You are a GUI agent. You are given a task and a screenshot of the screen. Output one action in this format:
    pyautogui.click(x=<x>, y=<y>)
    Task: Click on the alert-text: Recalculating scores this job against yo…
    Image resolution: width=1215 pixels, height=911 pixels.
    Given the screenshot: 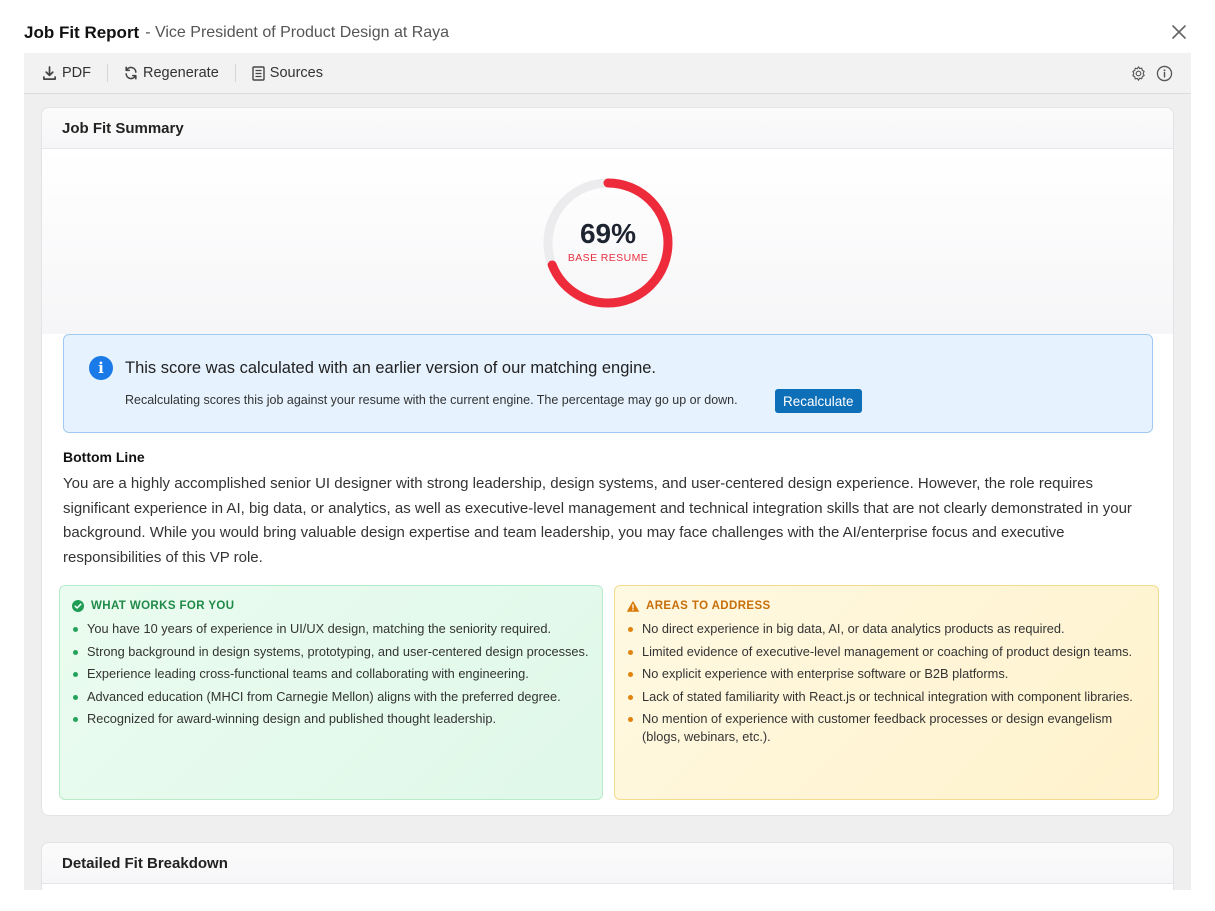 What is the action you would take?
    pyautogui.click(x=431, y=400)
    